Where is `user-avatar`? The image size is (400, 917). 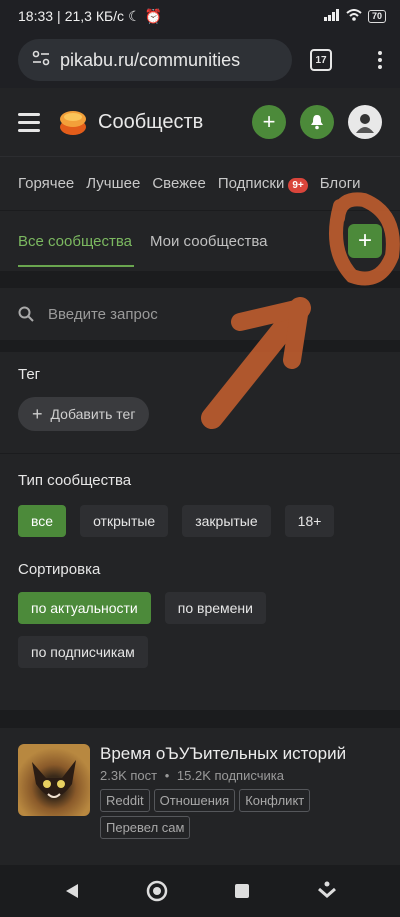
user-avatar is located at coordinates (365, 122).